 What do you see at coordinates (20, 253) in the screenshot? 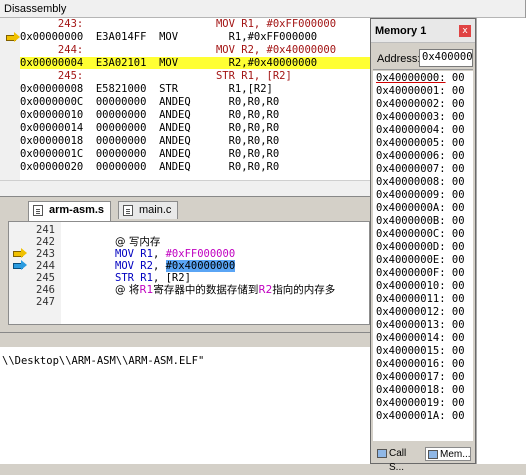
I see `current-line-arrow-icon` at bounding box center [20, 253].